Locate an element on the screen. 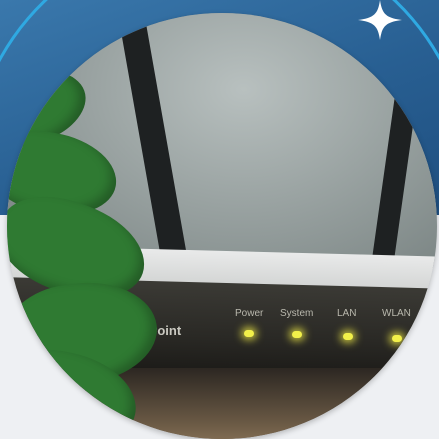 This screenshot has height=439, width=439. led-lan is located at coordinates (348, 336).